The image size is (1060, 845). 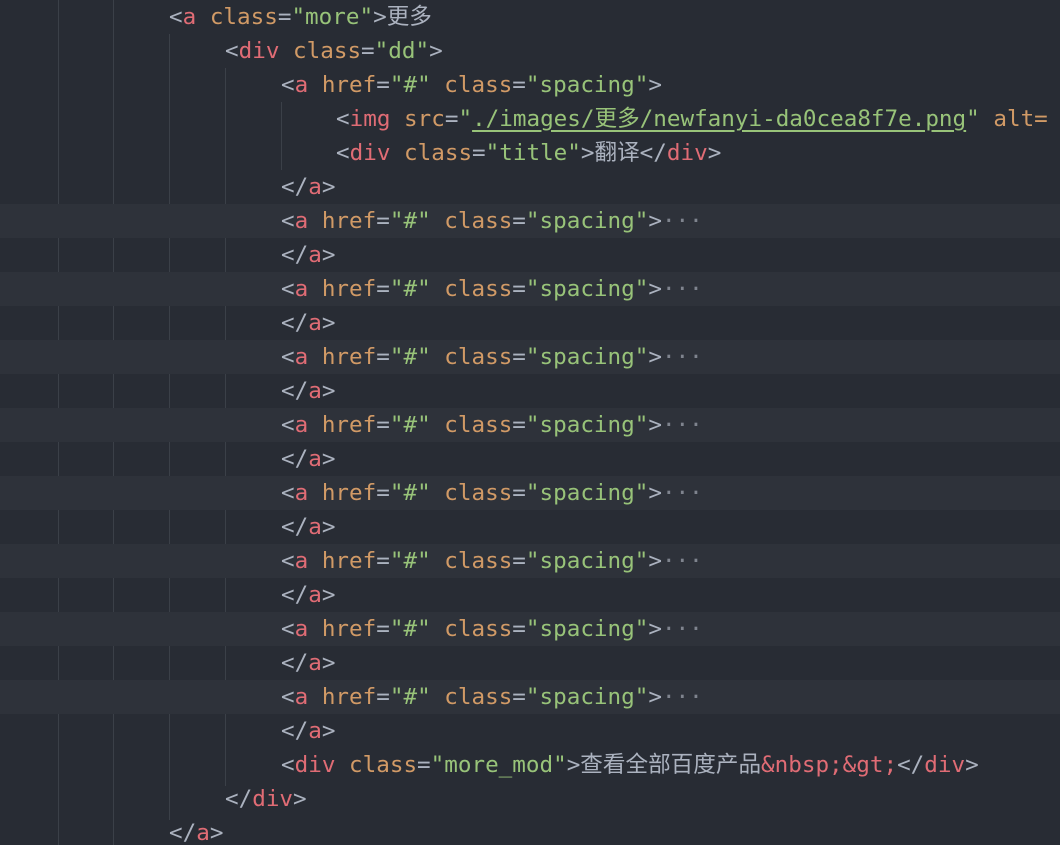 I want to click on code-line: <div class="dd">, so click(x=530, y=51).